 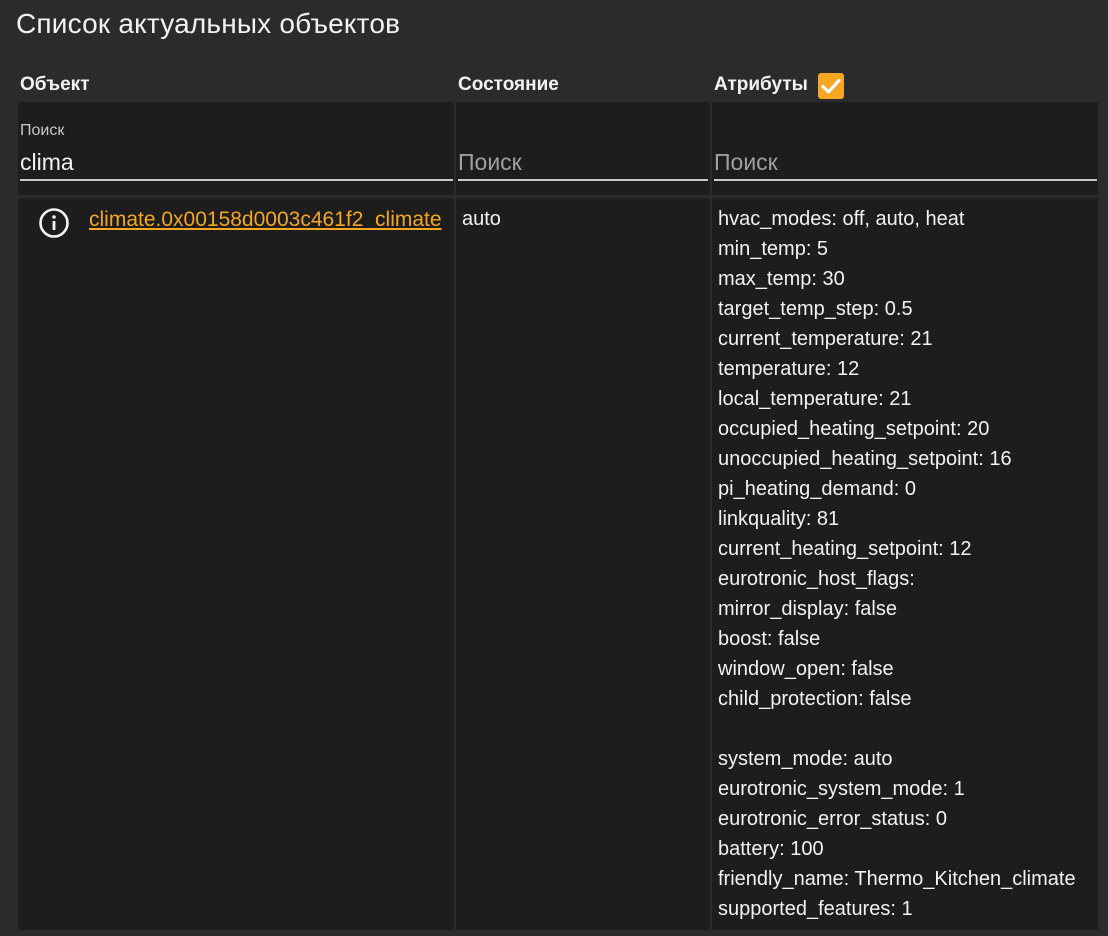 What do you see at coordinates (845, 549) in the screenshot?
I see `attribute-line: current_heating_setpoint: 12` at bounding box center [845, 549].